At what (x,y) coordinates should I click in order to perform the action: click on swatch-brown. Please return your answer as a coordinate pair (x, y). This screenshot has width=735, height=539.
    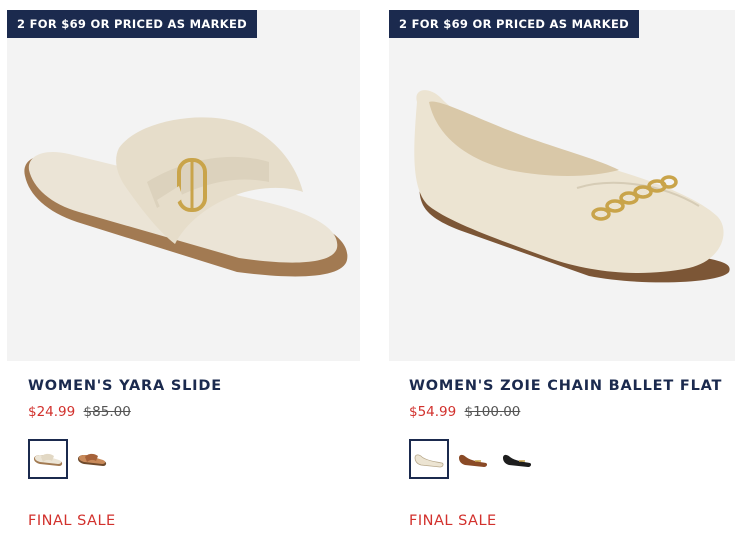
    Looking at the image, I should click on (473, 459).